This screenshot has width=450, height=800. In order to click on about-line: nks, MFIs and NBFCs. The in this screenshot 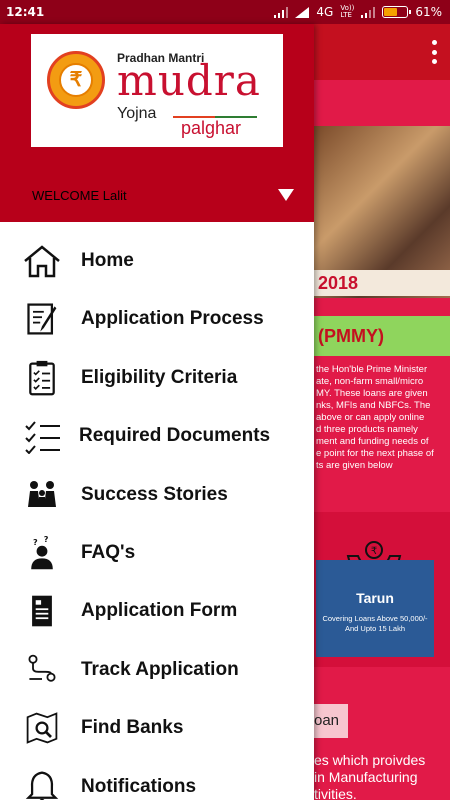, I will do `click(373, 405)`.